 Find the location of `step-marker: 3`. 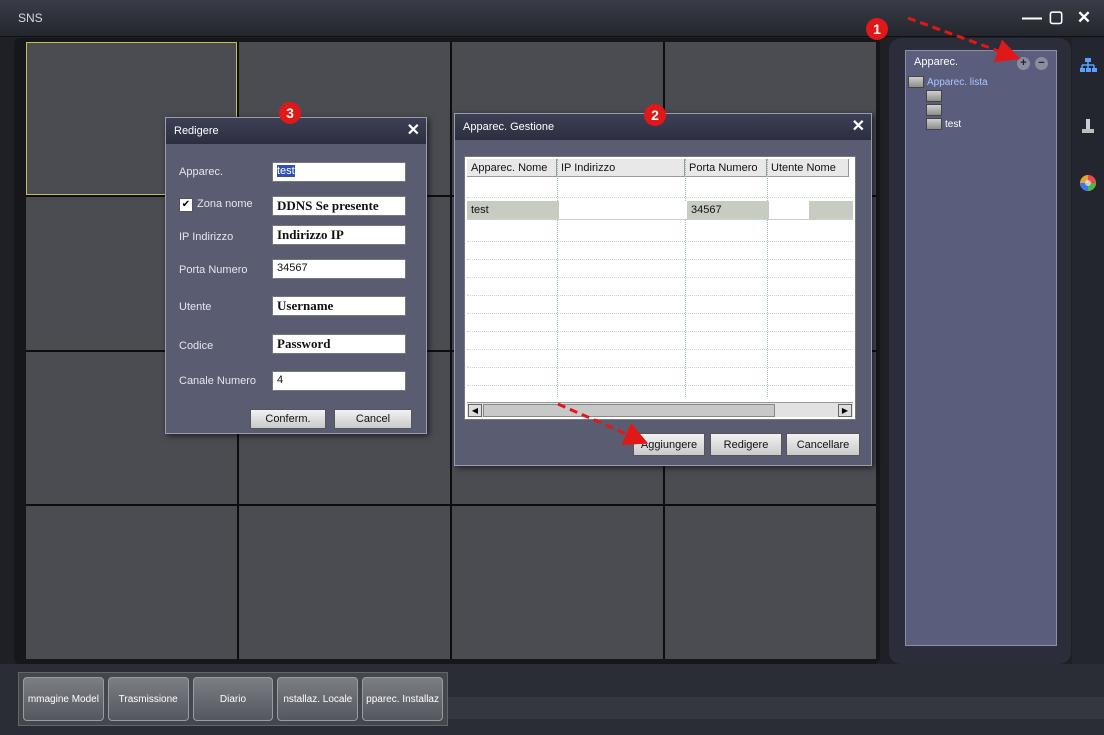

step-marker: 3 is located at coordinates (290, 113).